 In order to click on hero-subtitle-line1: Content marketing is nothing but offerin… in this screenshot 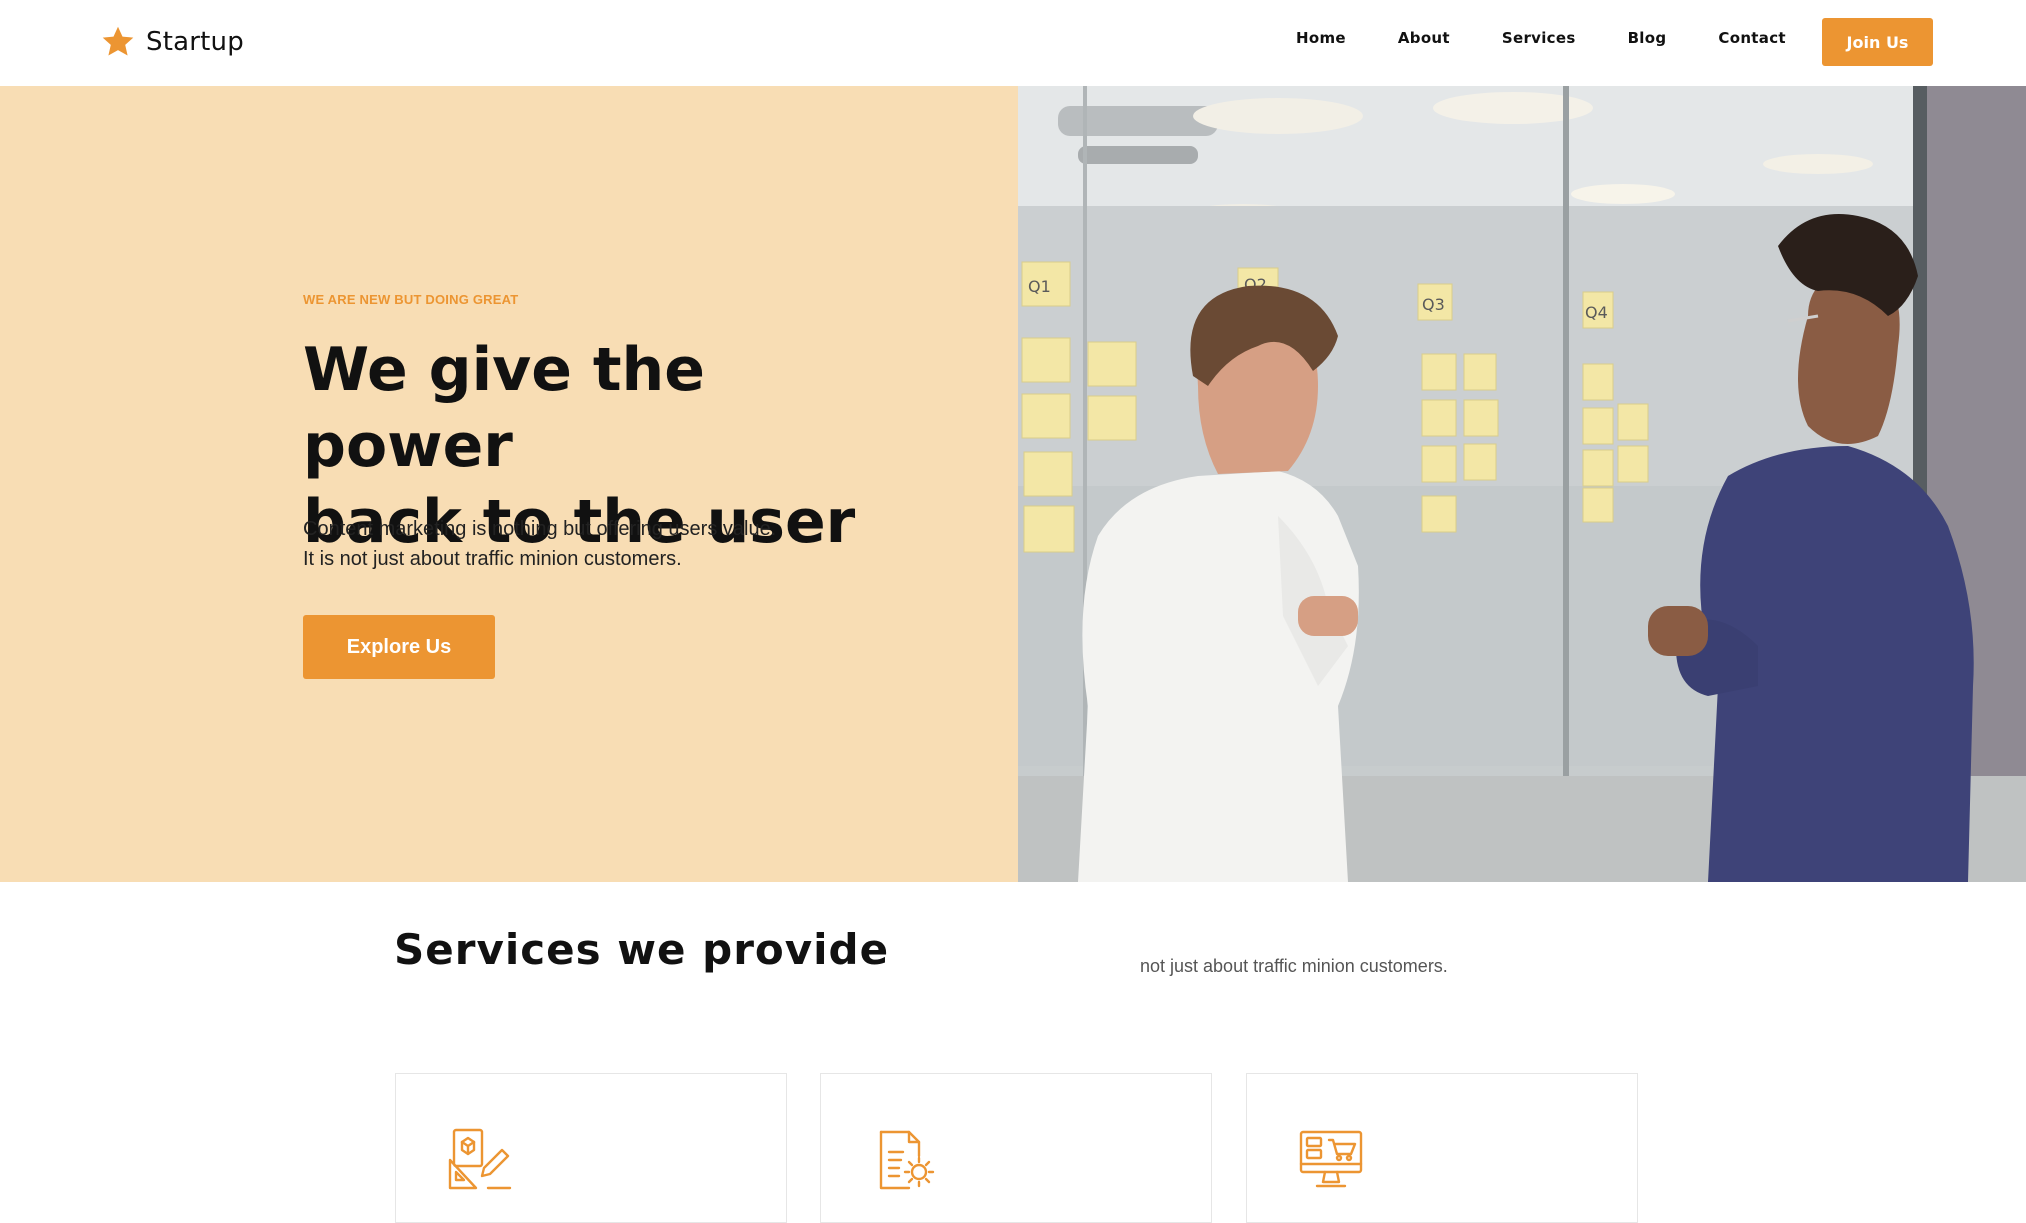, I will do `click(540, 529)`.